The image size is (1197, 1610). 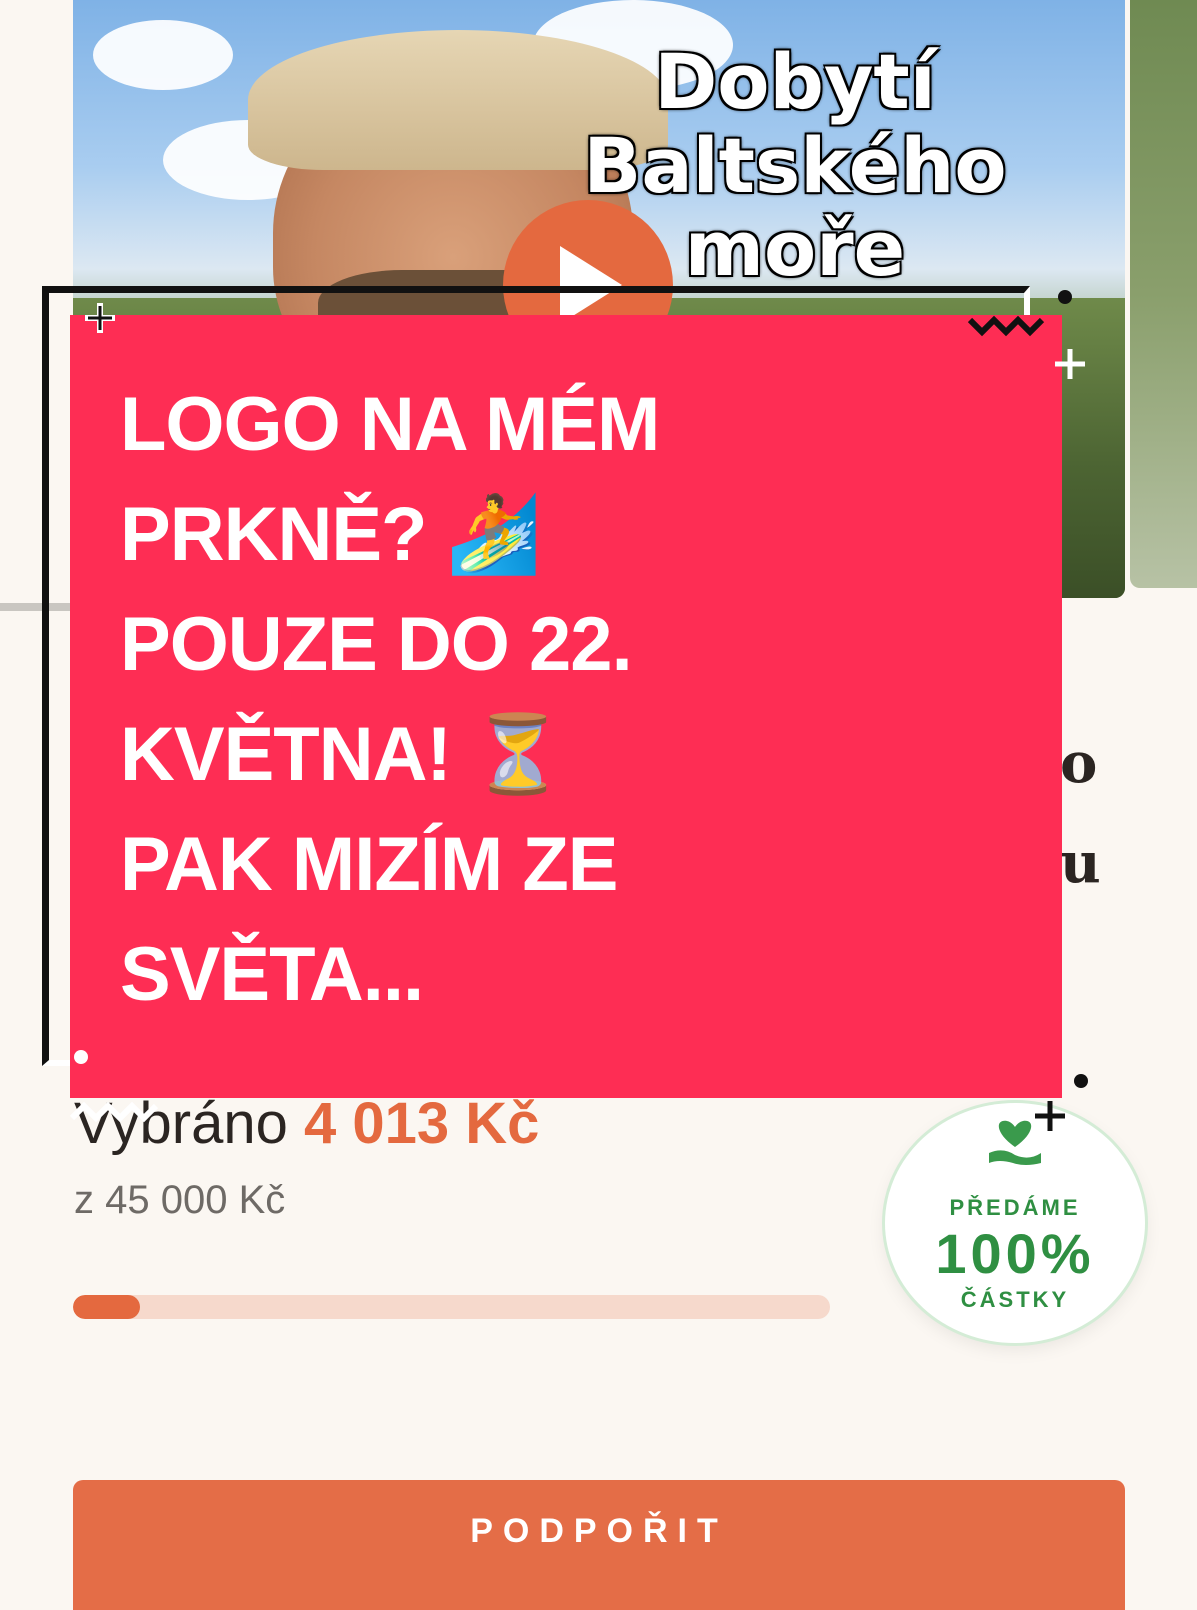 I want to click on promo-line: POUZE DO 22., so click(x=376, y=644).